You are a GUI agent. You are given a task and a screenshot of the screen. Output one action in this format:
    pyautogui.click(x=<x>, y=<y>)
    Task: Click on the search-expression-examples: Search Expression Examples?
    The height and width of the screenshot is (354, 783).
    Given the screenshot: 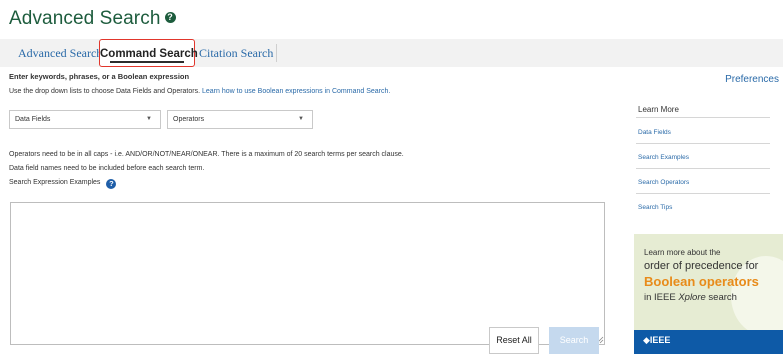 What is the action you would take?
    pyautogui.click(x=63, y=184)
    